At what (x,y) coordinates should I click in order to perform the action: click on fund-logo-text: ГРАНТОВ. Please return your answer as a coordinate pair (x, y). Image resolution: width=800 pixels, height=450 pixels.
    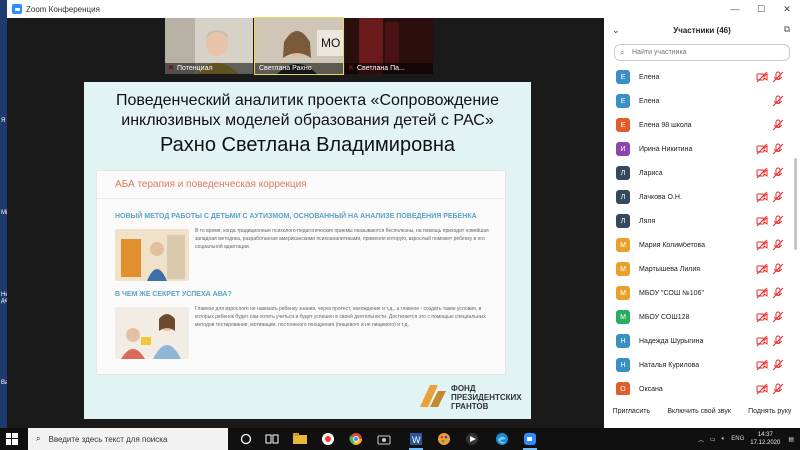
    Looking at the image, I should click on (470, 406).